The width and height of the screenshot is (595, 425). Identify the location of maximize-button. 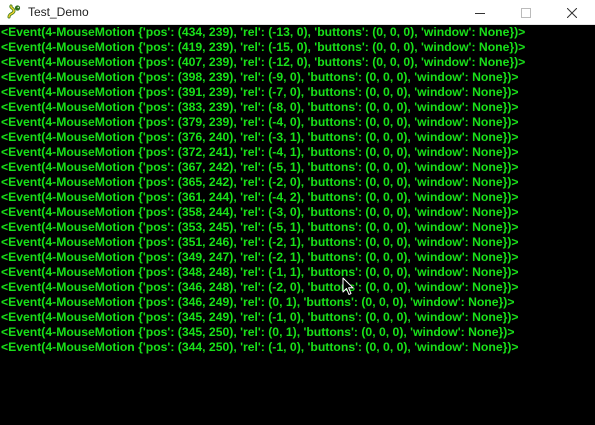
(526, 12).